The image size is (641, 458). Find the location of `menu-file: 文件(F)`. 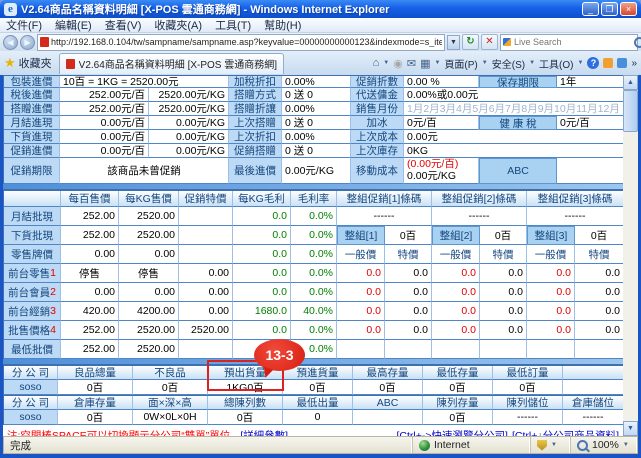

menu-file: 文件(F) is located at coordinates (24, 25).